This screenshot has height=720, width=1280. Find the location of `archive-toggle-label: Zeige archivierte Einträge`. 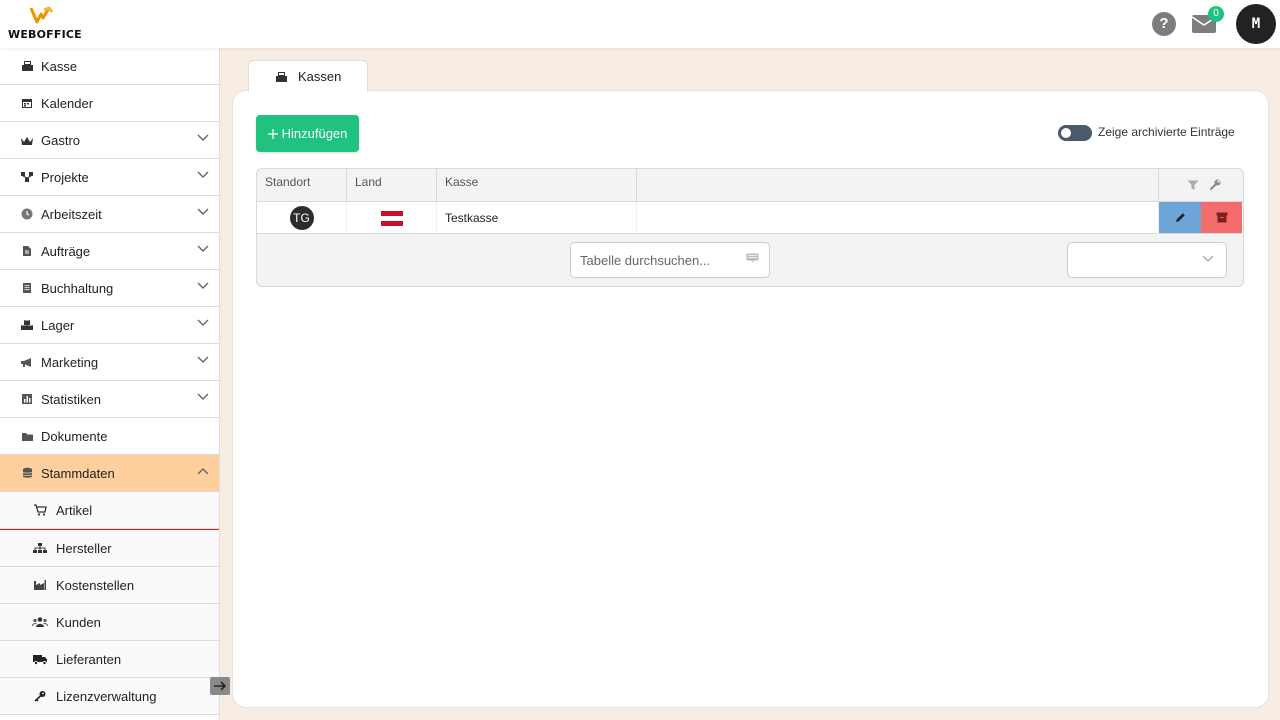

archive-toggle-label: Zeige archivierte Einträge is located at coordinates (1166, 132).